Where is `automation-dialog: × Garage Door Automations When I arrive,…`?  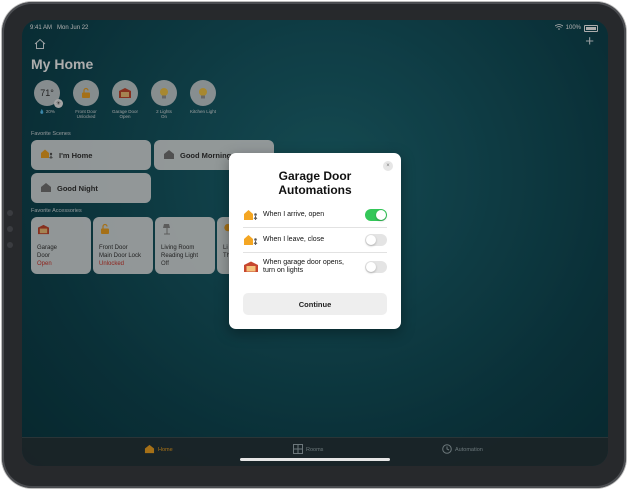
automation-dialog: × Garage Door Automations When I arrive,… is located at coordinates (315, 241).